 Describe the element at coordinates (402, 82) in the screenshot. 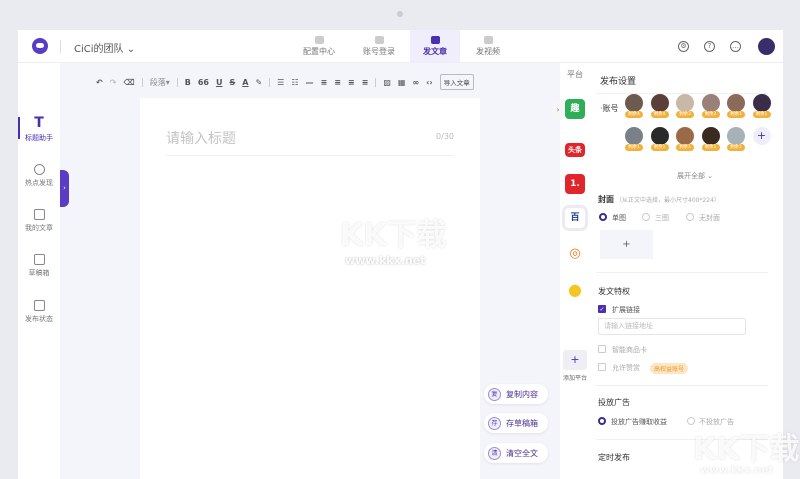

I see `table-icon: ▦` at that location.